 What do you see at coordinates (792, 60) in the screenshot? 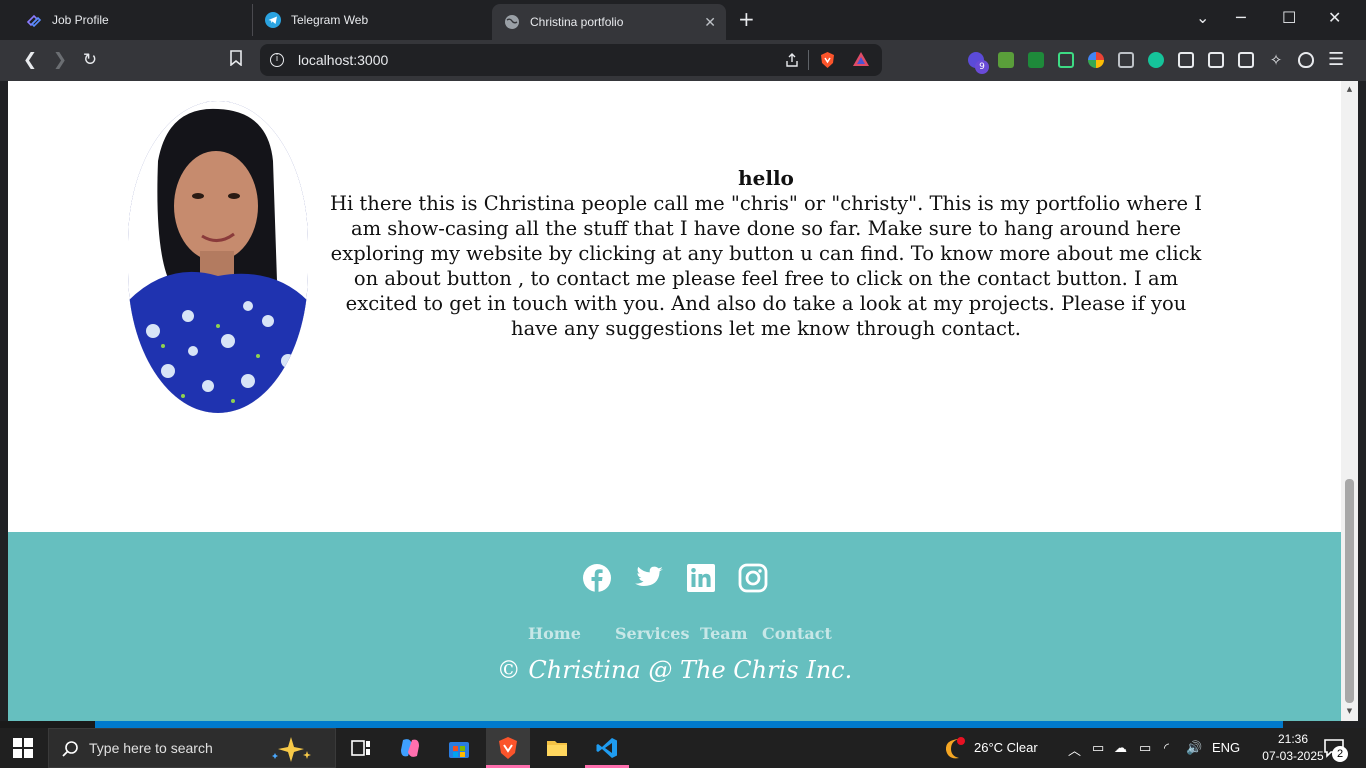
I see `share-icon` at bounding box center [792, 60].